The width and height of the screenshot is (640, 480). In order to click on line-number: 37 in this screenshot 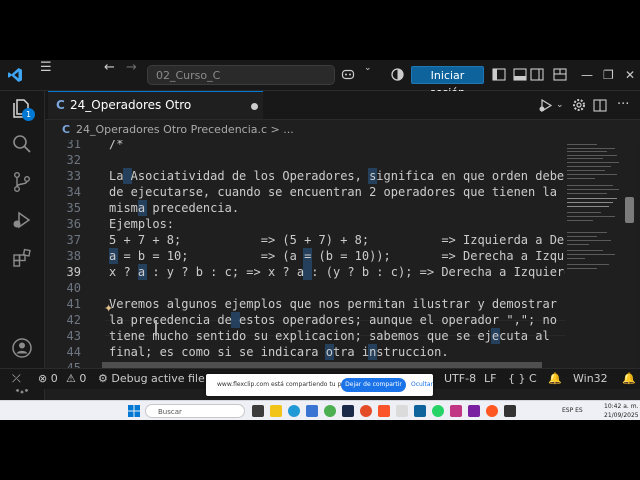, I will do `click(73, 240)`.